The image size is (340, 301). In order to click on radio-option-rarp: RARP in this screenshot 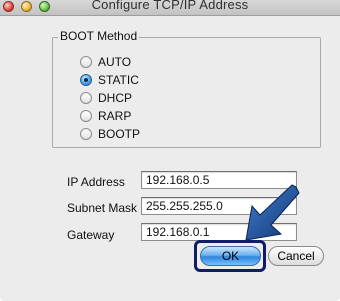, I will do `click(105, 116)`.